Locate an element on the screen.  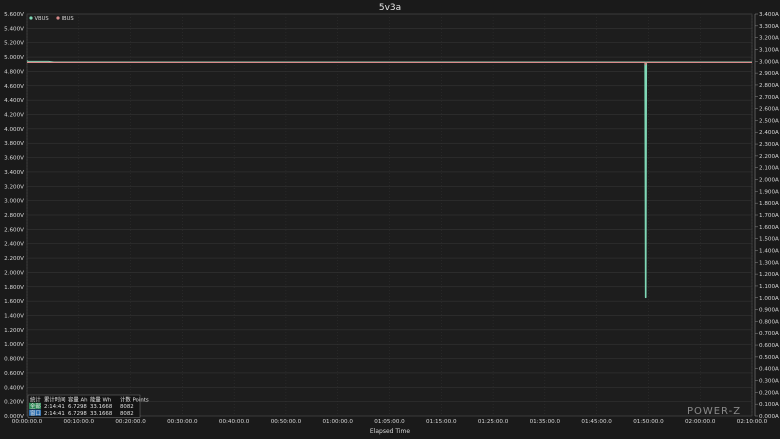
stats-header-cell: 计数 Points is located at coordinates (134, 399).